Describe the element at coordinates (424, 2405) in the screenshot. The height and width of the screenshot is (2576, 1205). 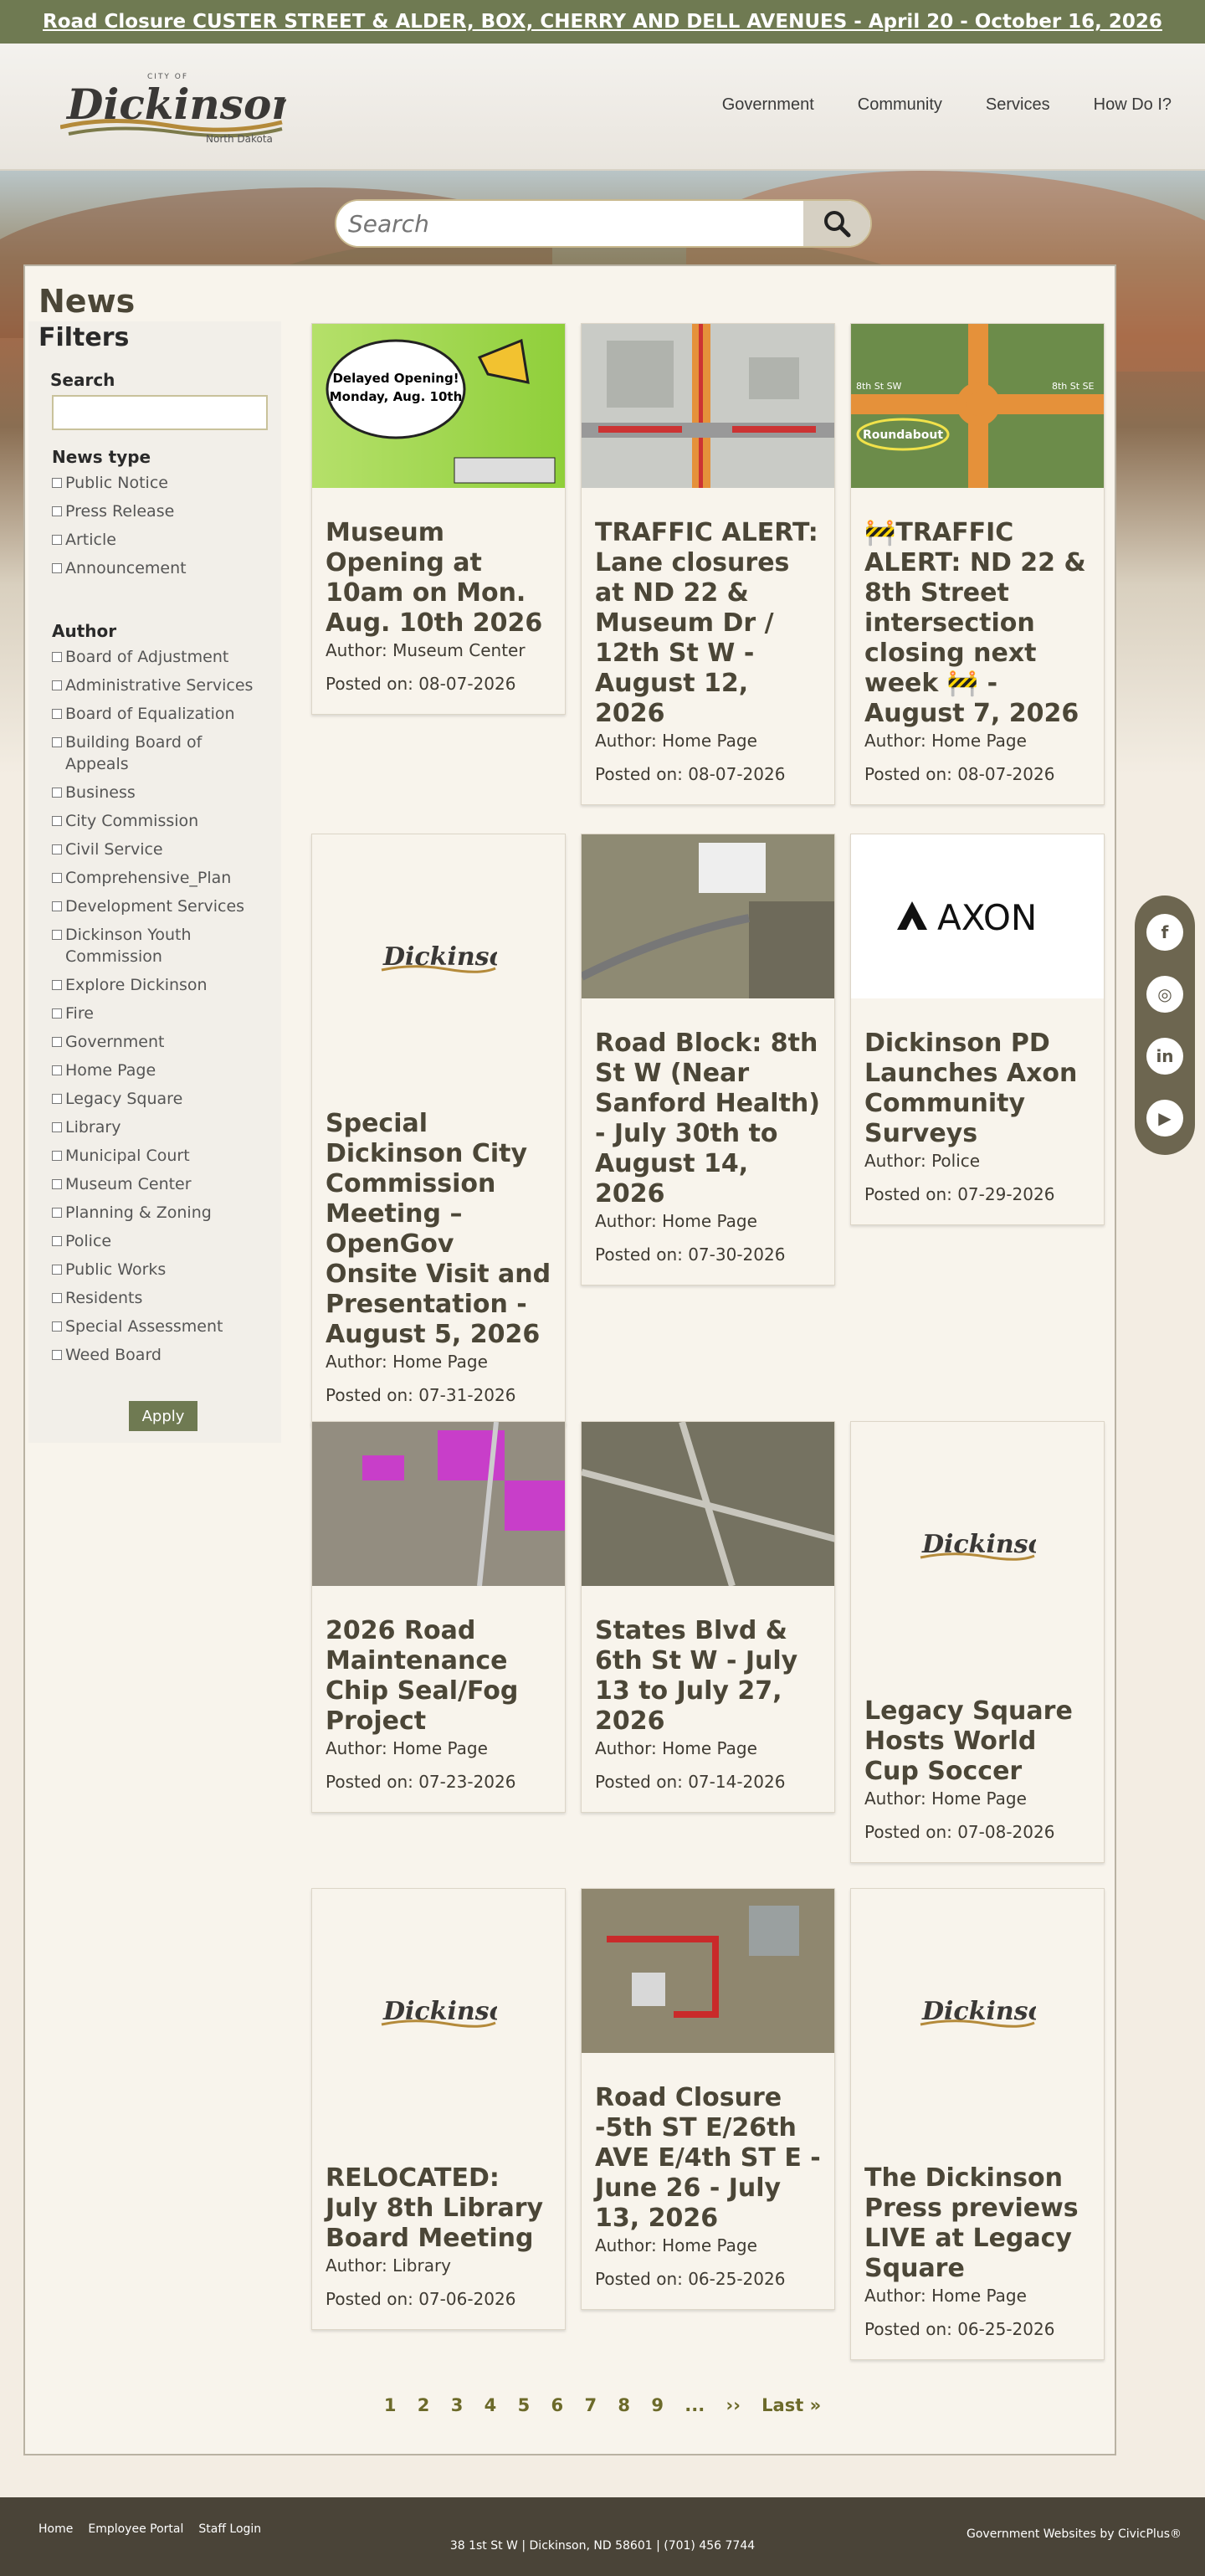
I see `page-2: 2` at that location.